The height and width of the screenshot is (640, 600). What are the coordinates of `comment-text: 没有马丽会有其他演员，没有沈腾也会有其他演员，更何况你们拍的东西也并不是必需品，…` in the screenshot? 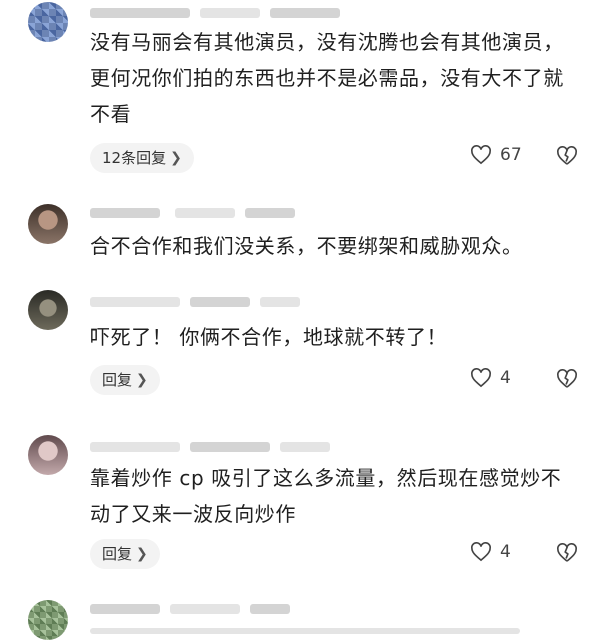 It's located at (327, 78).